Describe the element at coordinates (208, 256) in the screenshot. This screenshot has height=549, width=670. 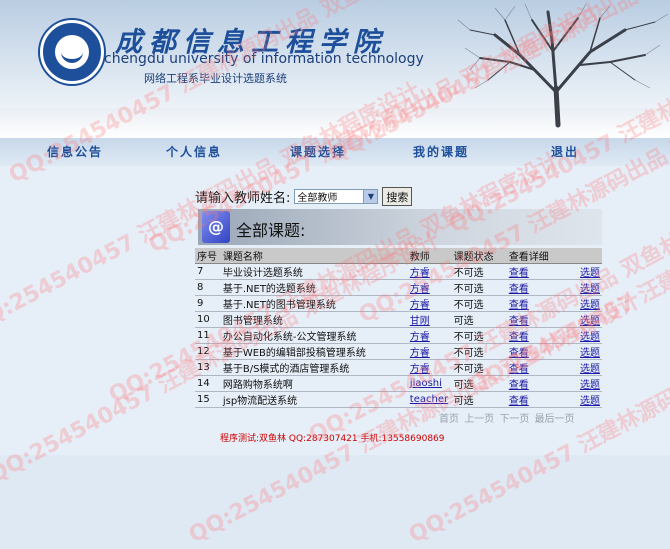
I see `col-header-no: 序号` at that location.